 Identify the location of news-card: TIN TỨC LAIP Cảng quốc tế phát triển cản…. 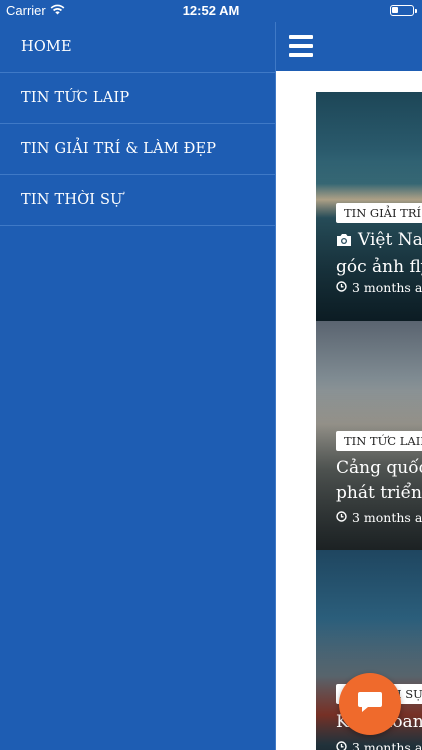
(369, 435).